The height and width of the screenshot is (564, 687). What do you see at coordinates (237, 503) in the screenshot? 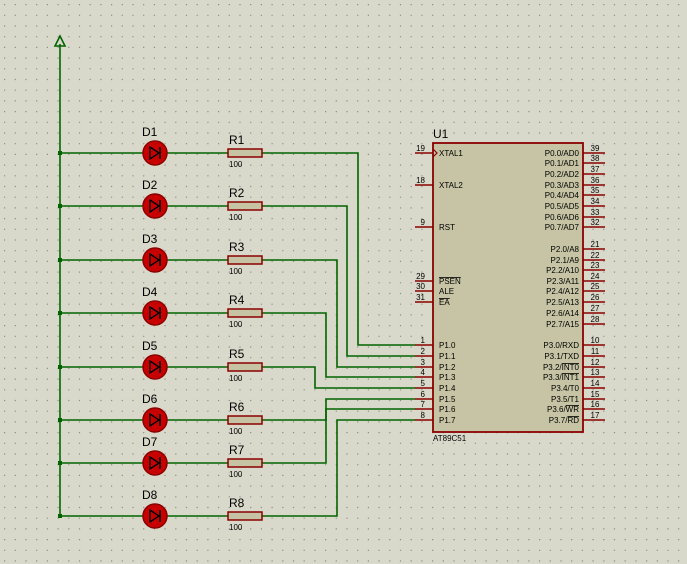
I see `resistor-ref: R8` at bounding box center [237, 503].